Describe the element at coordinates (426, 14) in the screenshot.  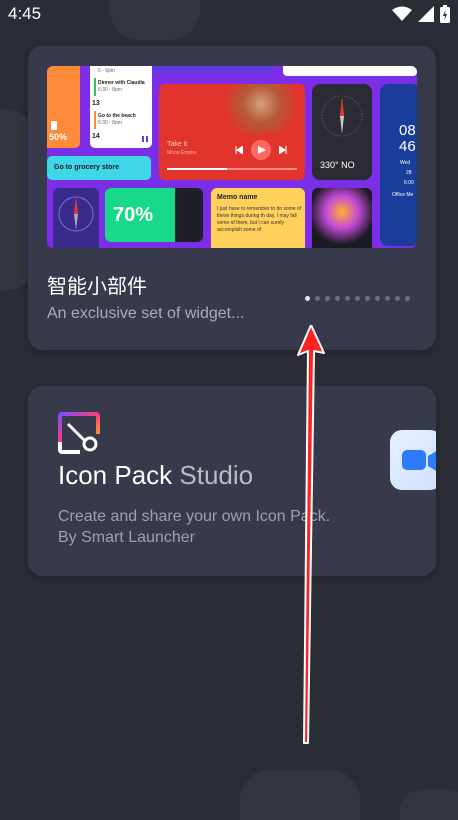
I see `signal-icon` at that location.